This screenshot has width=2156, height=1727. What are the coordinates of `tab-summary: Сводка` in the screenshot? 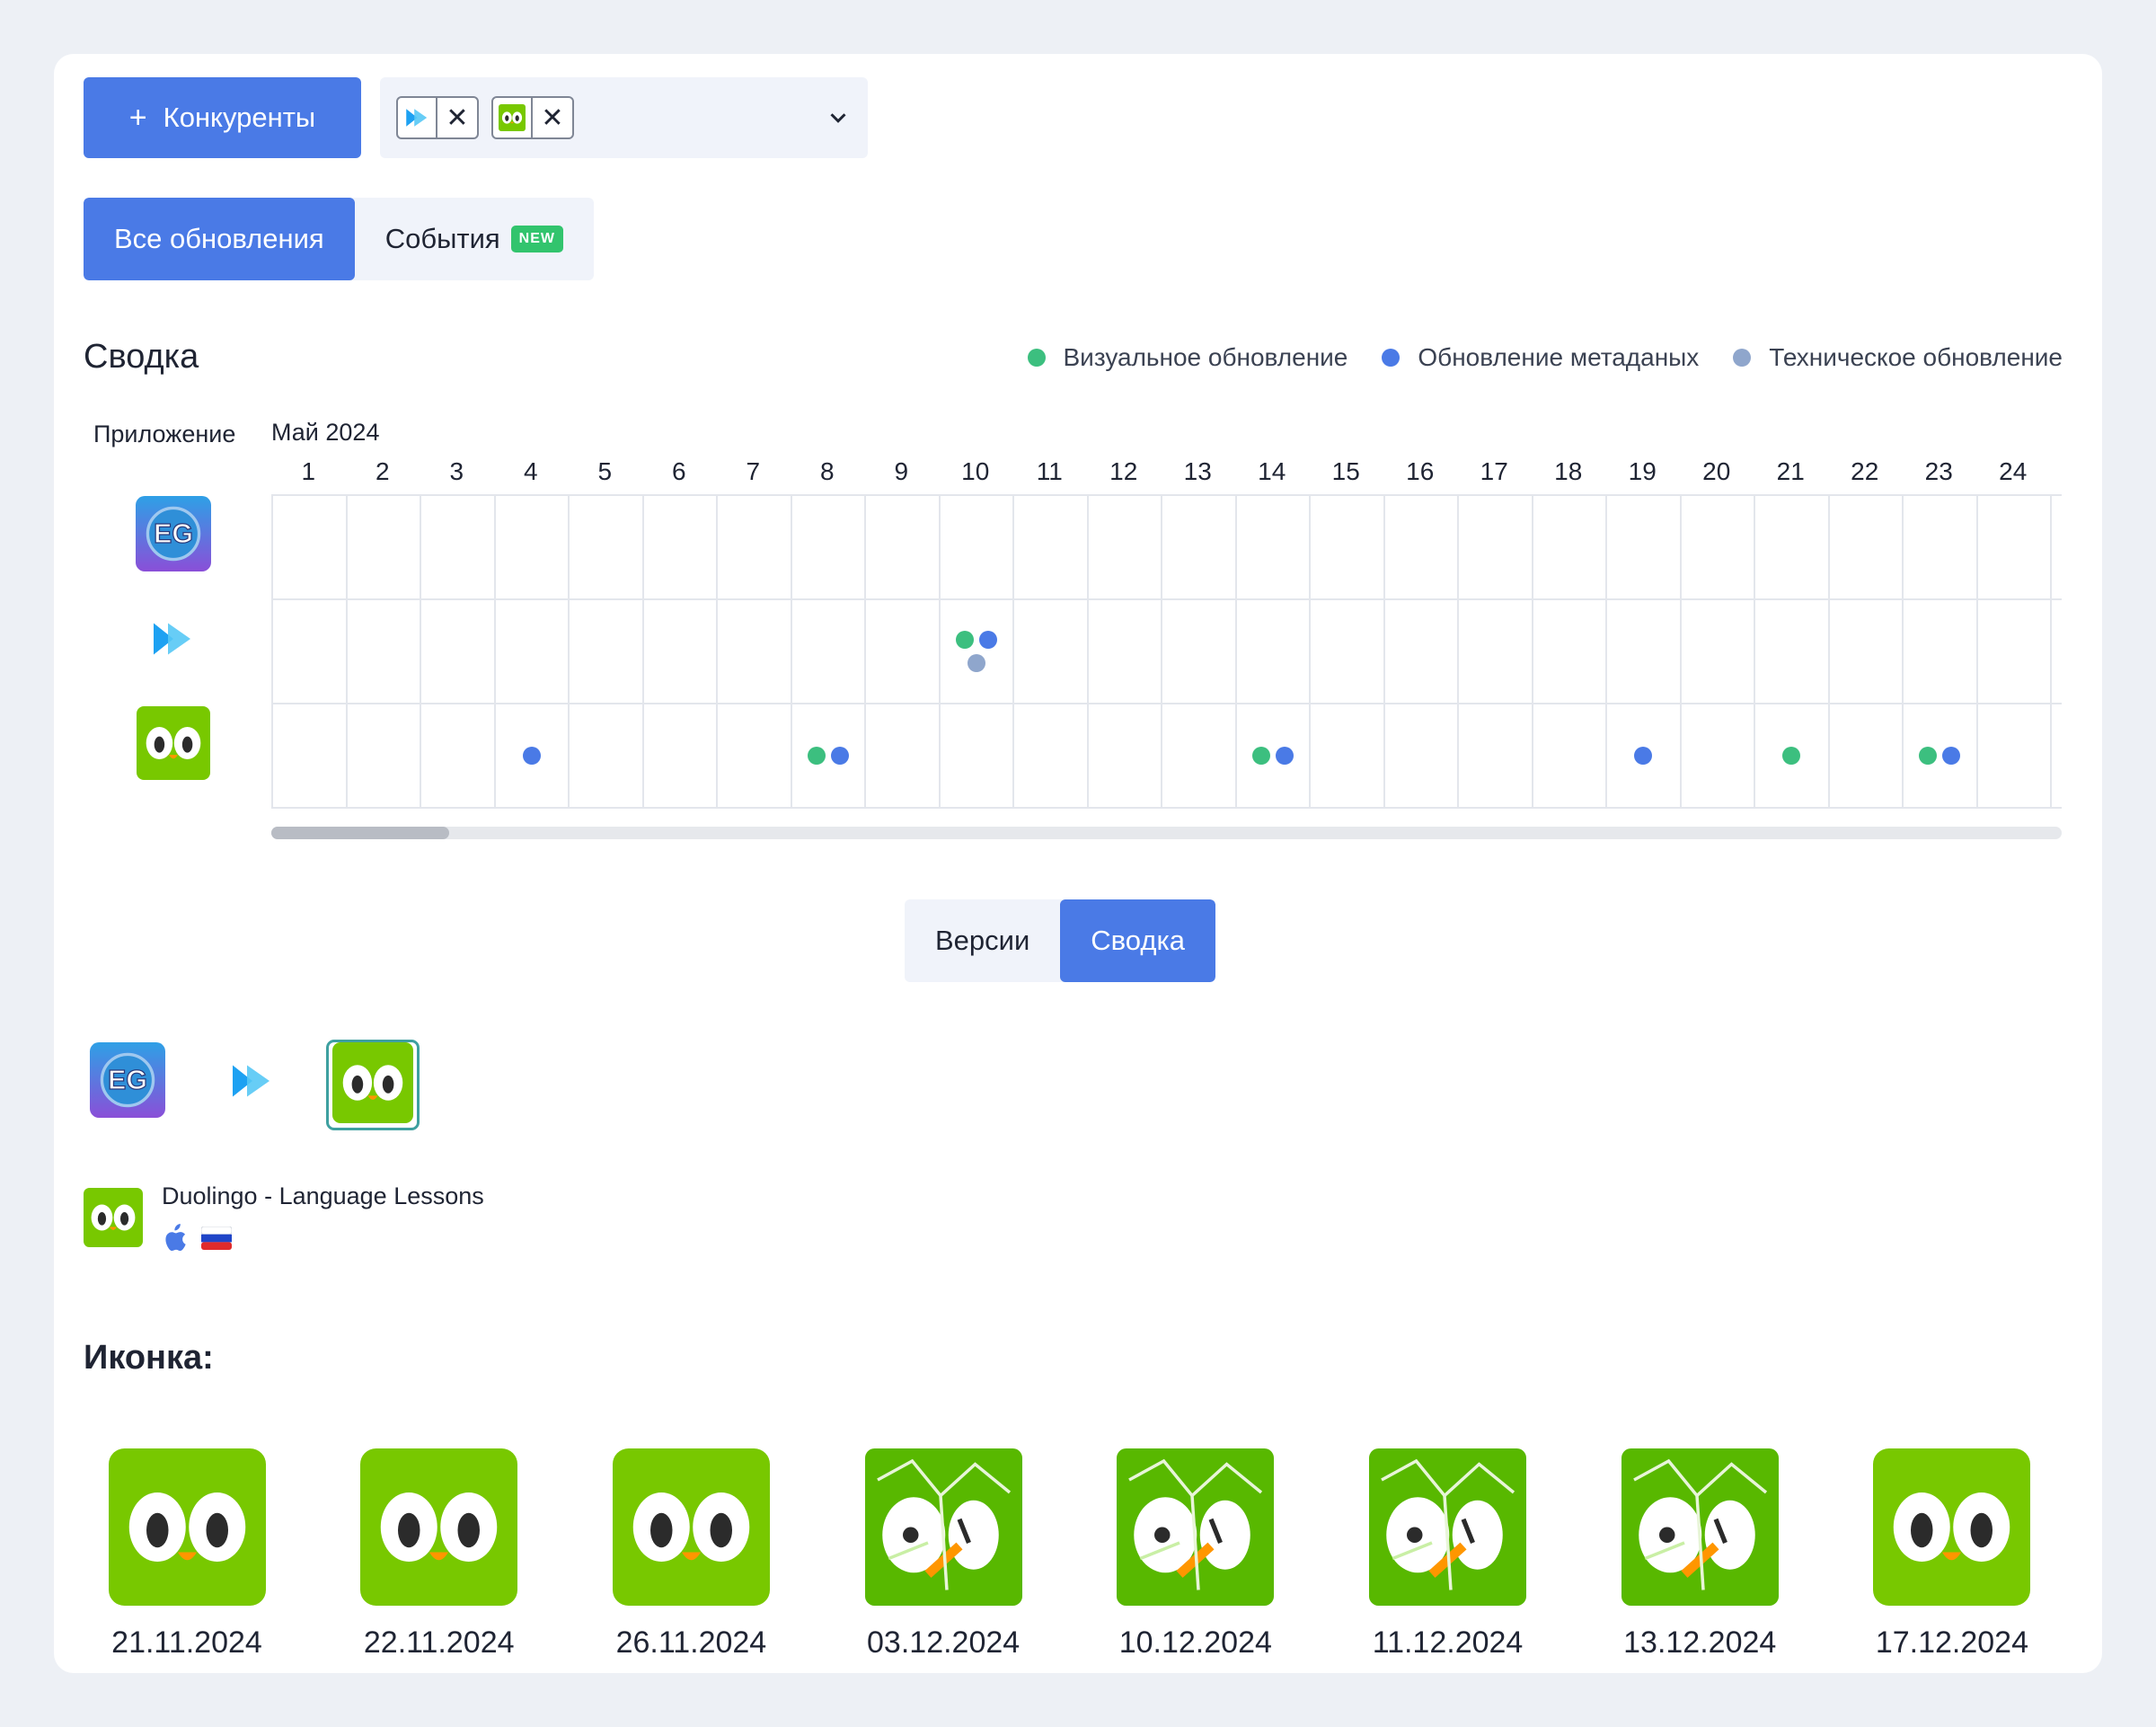 It's located at (1137, 941).